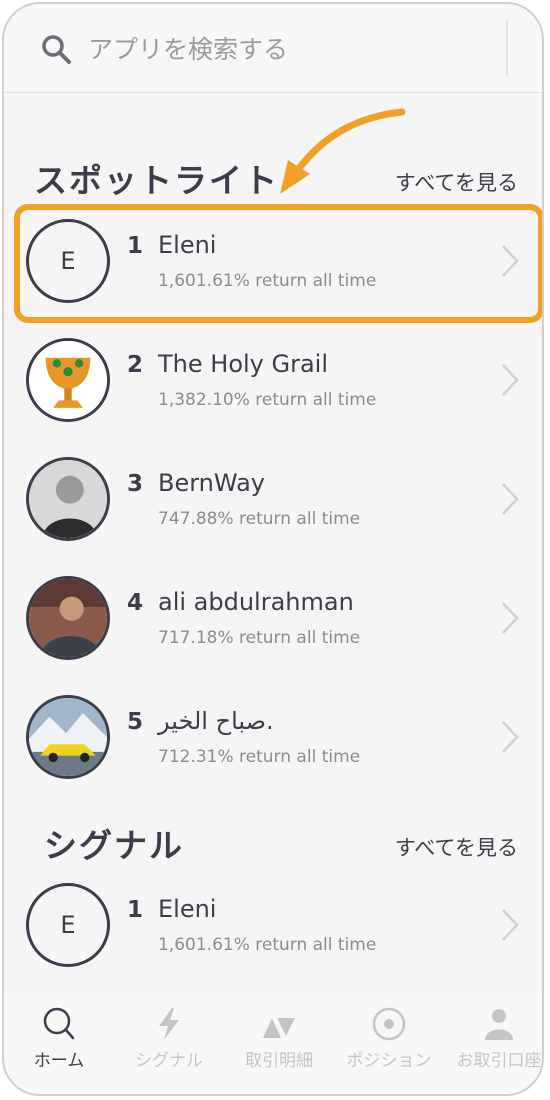 The height and width of the screenshot is (1100, 550). Describe the element at coordinates (169, 1024) in the screenshot. I see `lightning-icon` at that location.